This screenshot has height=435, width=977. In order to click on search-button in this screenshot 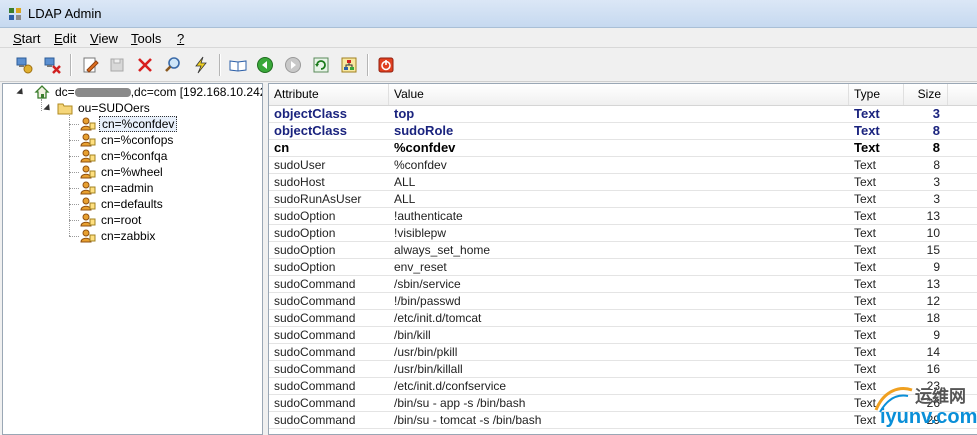, I will do `click(173, 65)`.